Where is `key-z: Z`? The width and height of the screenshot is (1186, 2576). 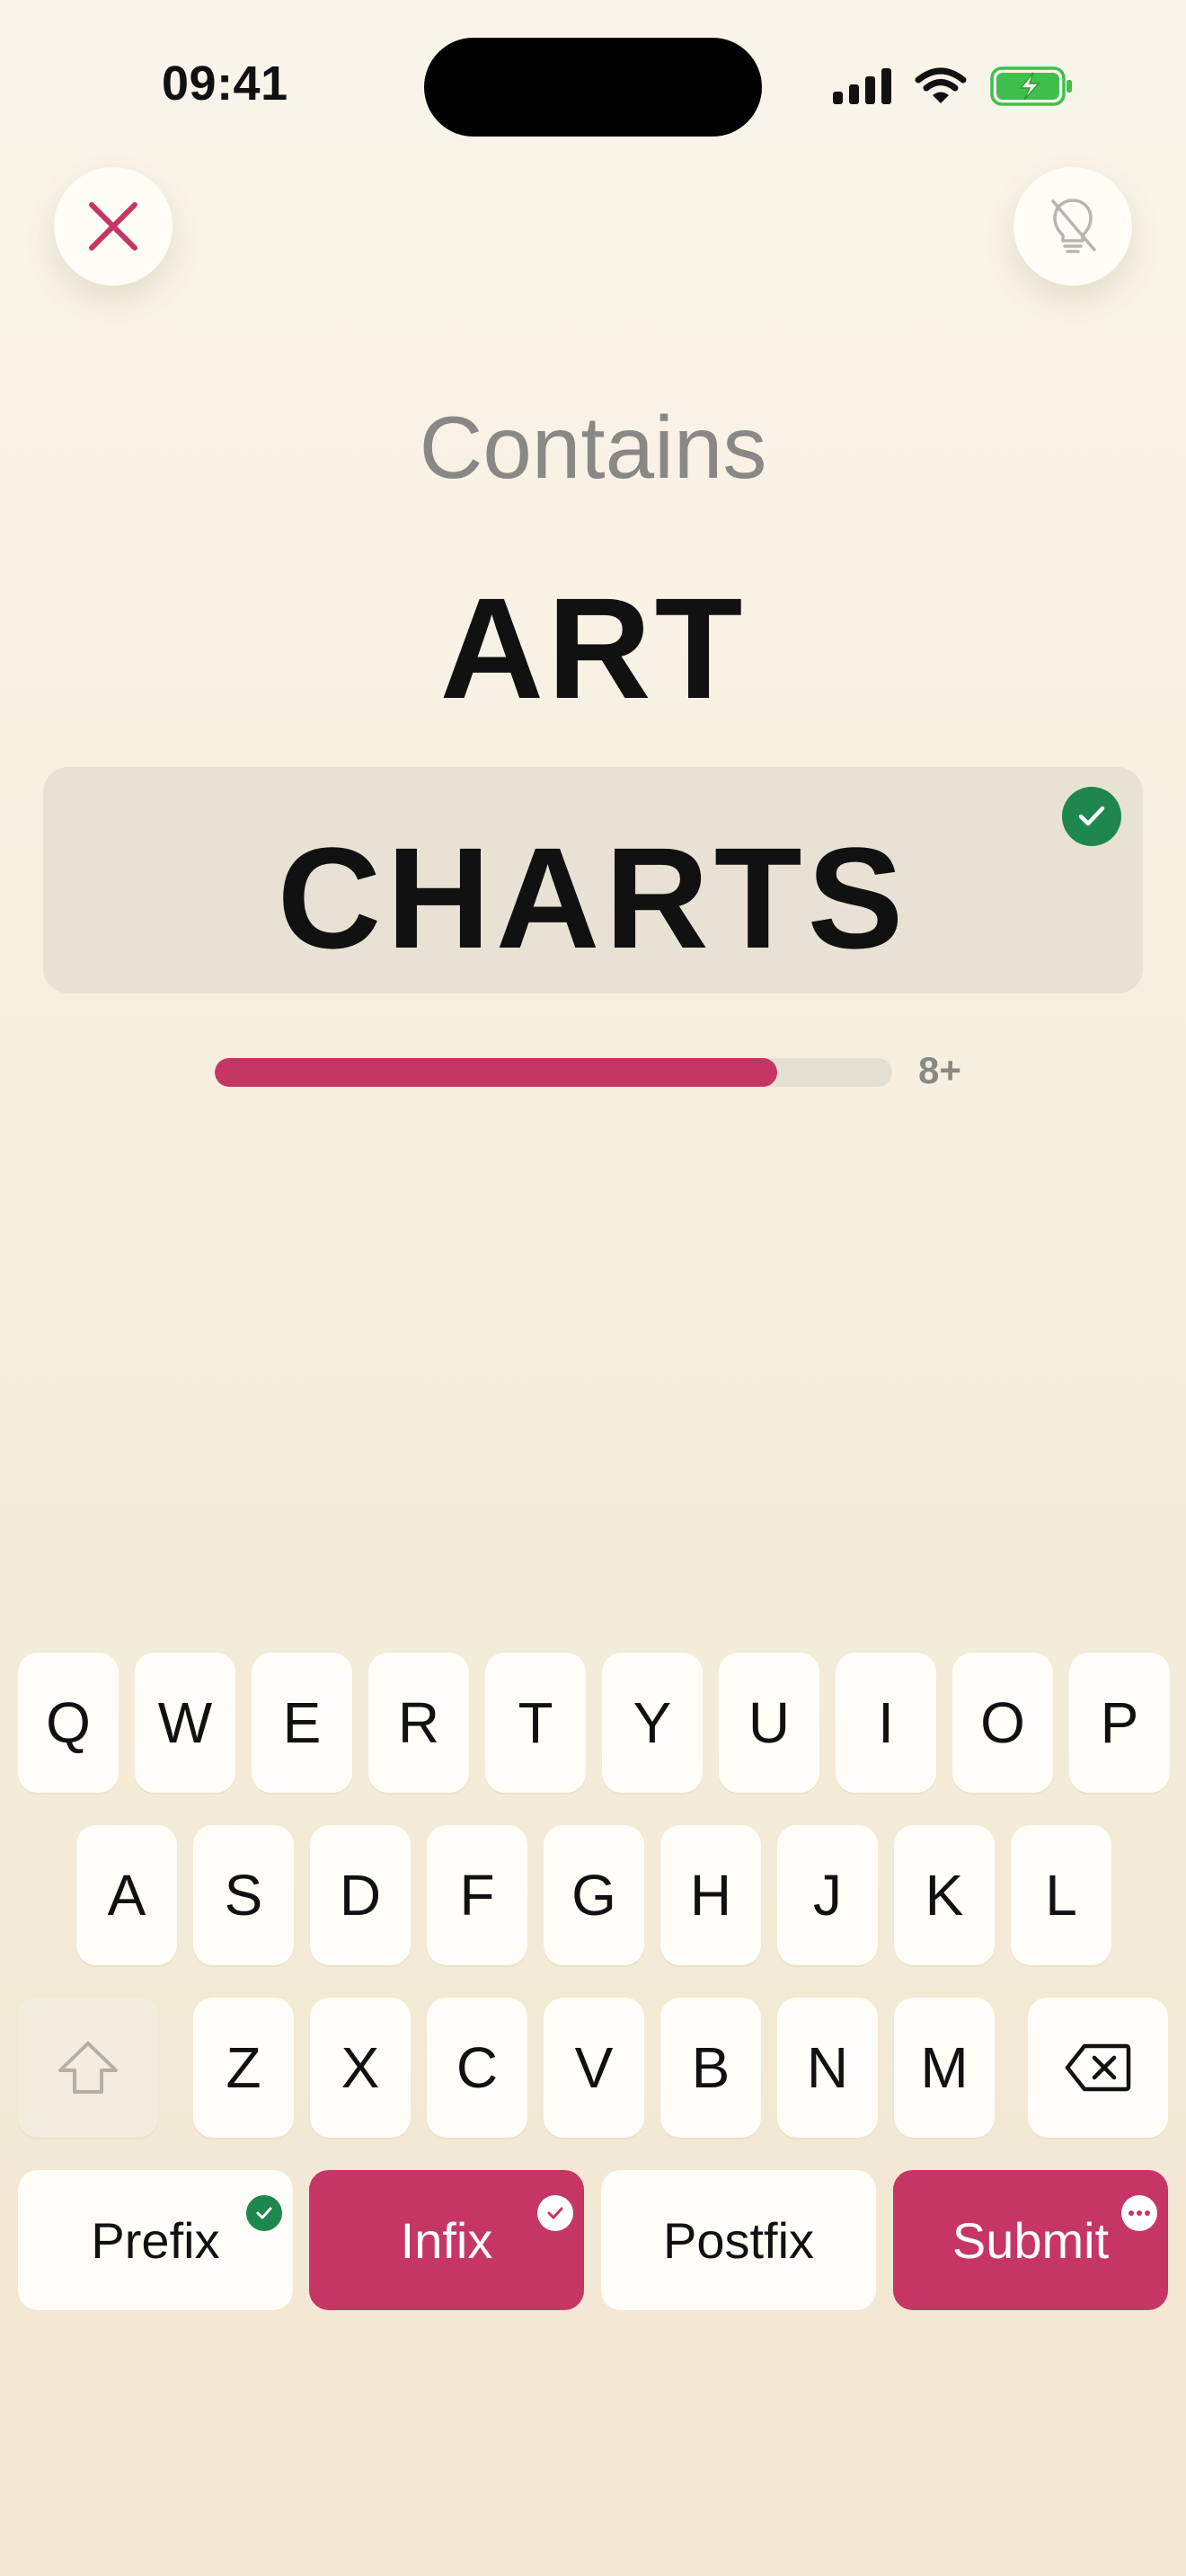
key-z: Z is located at coordinates (243, 2068).